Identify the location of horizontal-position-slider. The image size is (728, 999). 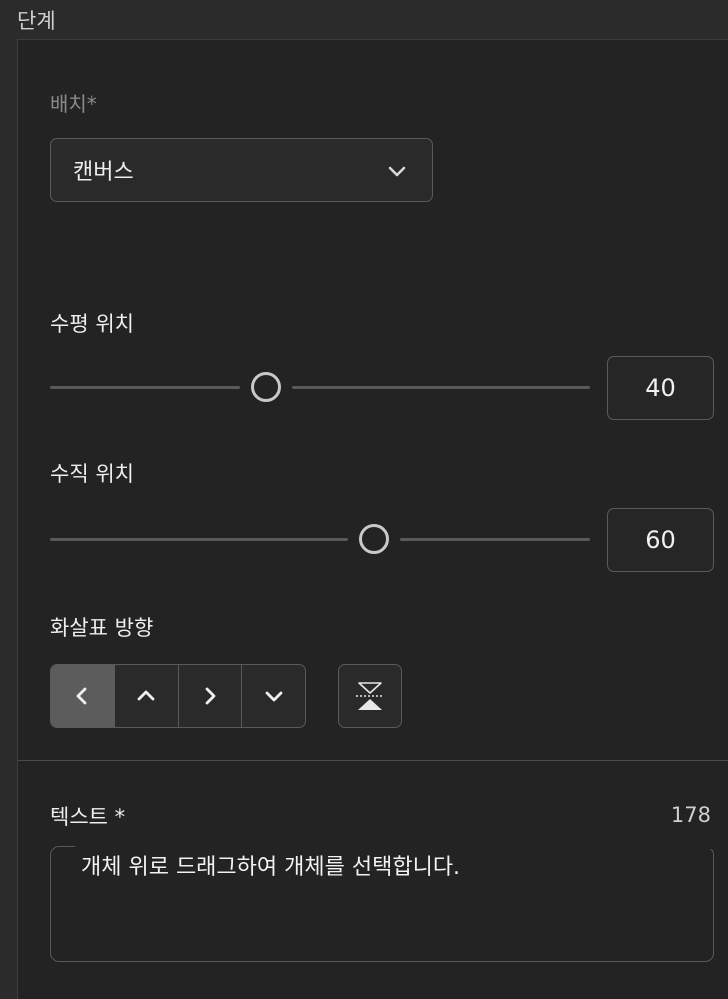
(320, 387).